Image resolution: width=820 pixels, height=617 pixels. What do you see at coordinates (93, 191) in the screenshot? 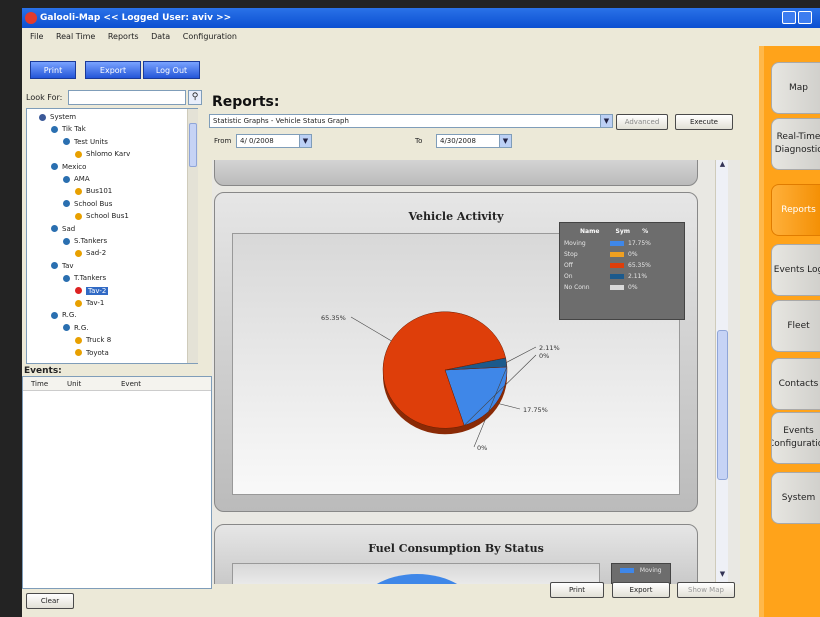
I see `tree-node: Bus101` at bounding box center [93, 191].